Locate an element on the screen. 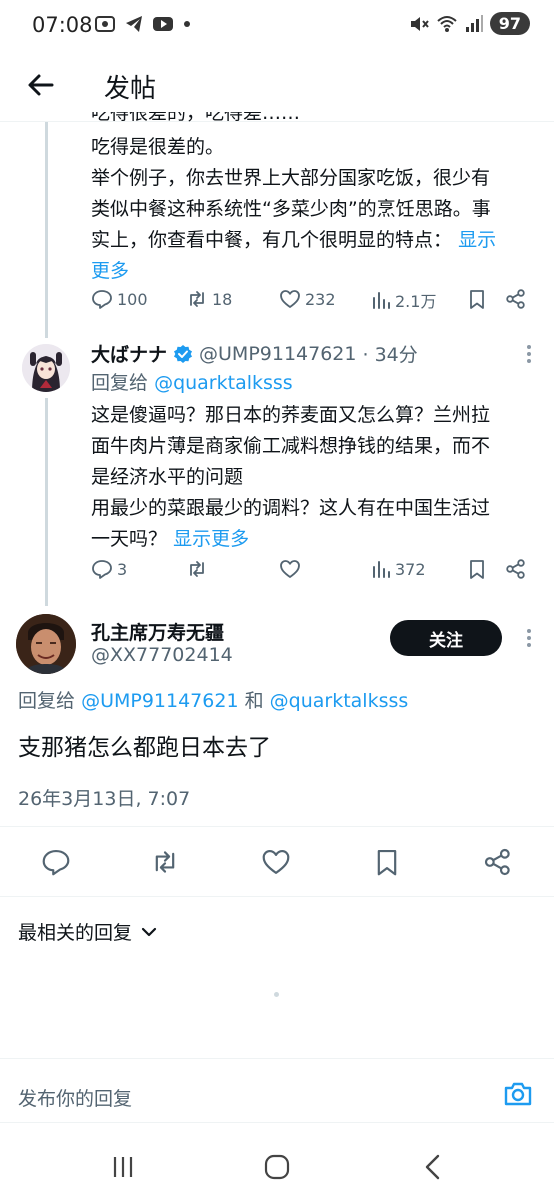 This screenshot has width=554, height=1200. signal-icon is located at coordinates (474, 23).